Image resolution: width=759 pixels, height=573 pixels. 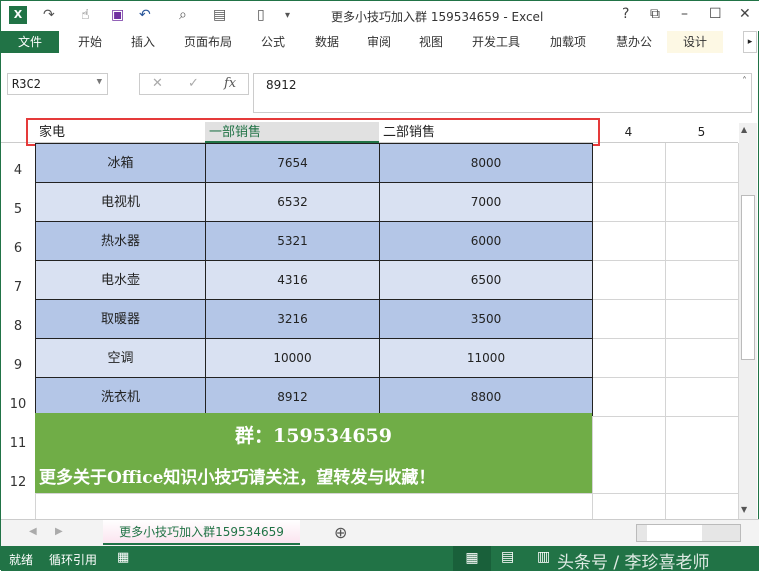 I want to click on cell-dept1-sales: 6532, so click(x=292, y=202).